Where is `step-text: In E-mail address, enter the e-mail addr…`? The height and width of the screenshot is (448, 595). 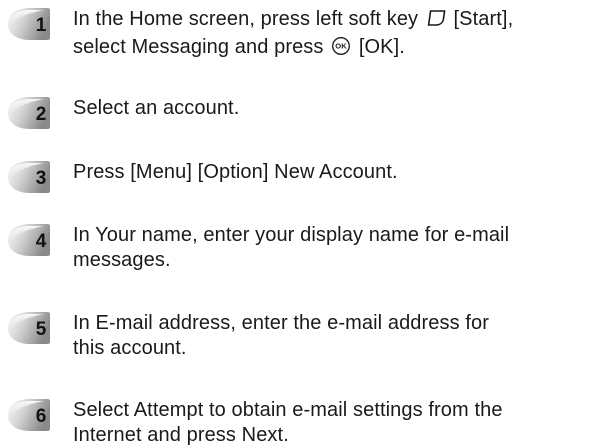
step-text: In E-mail address, enter the e-mail addr… is located at coordinates (334, 336).